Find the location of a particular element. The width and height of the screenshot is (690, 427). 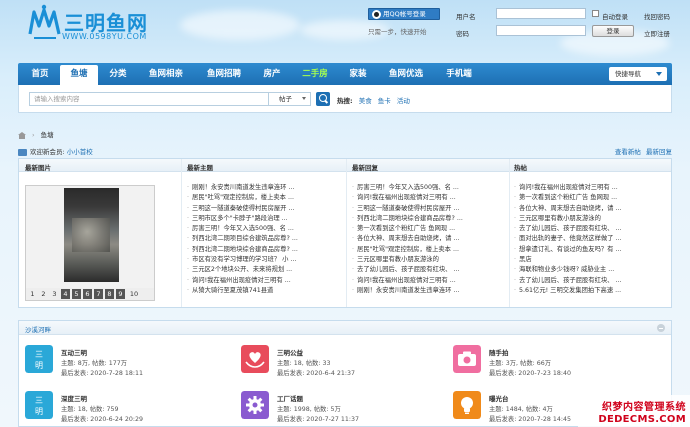

forum-name: 随手拍 is located at coordinates (499, 352).